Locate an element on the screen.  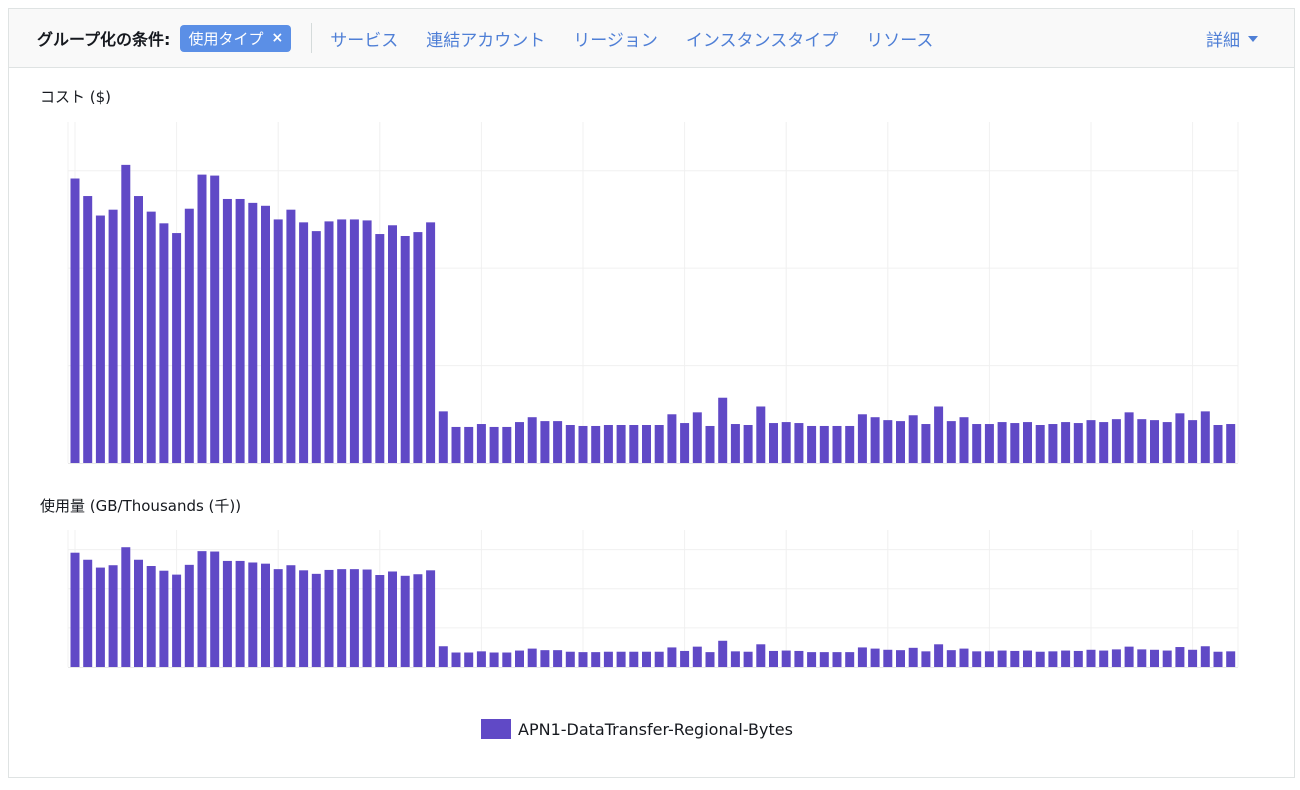
legend: APN1-DataTransfer-Regional-Bytes is located at coordinates (637, 729).